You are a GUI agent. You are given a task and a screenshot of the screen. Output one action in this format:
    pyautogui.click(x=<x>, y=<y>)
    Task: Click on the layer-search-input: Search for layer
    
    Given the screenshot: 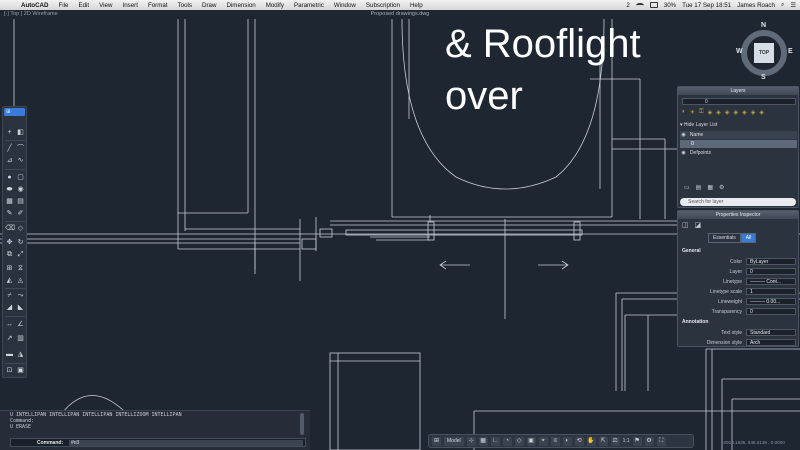 What is the action you would take?
    pyautogui.click(x=738, y=202)
    